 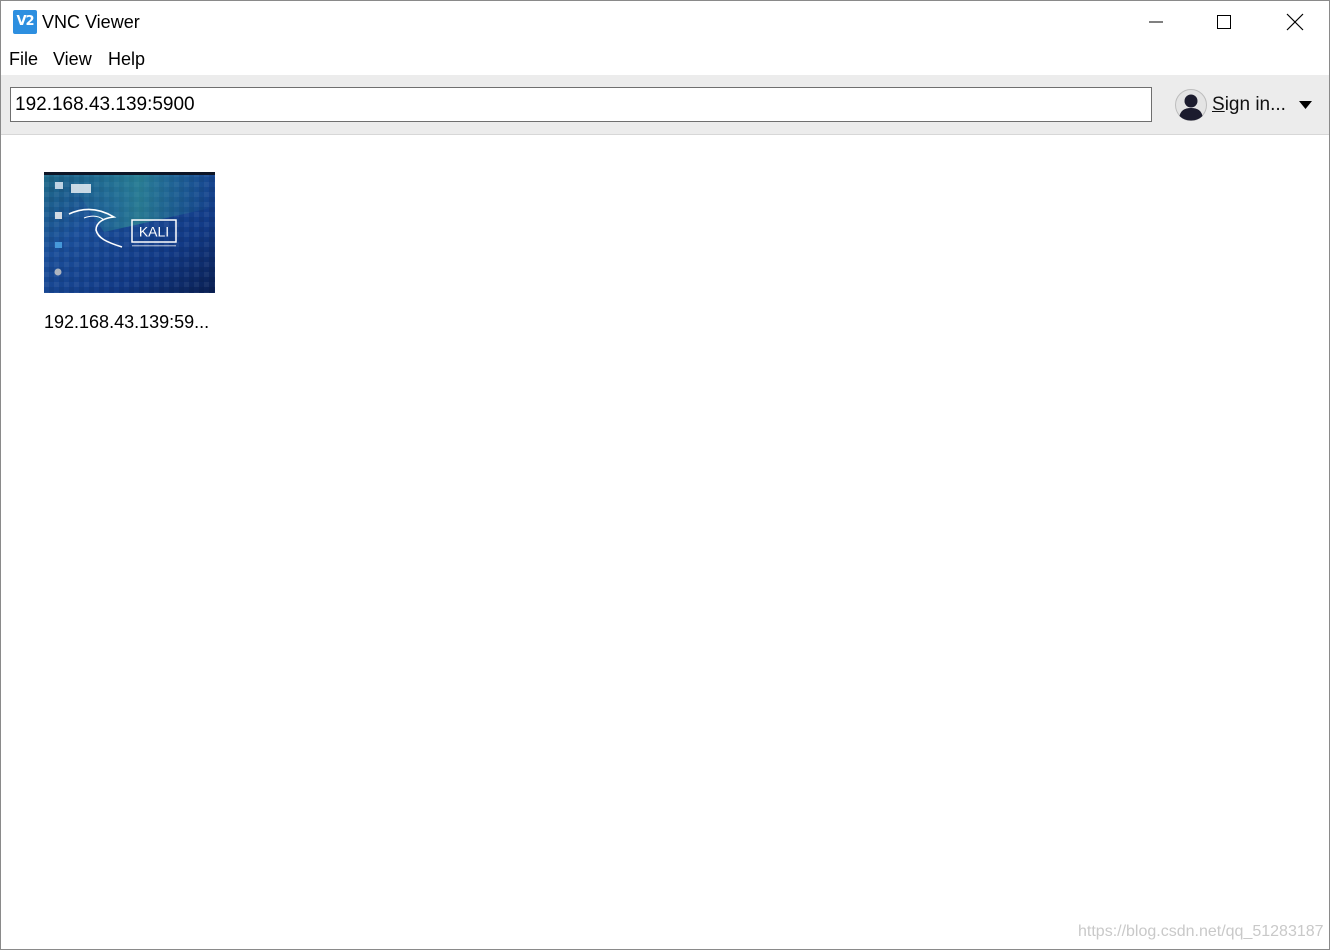 I want to click on maximize-icon, so click(x=1224, y=22).